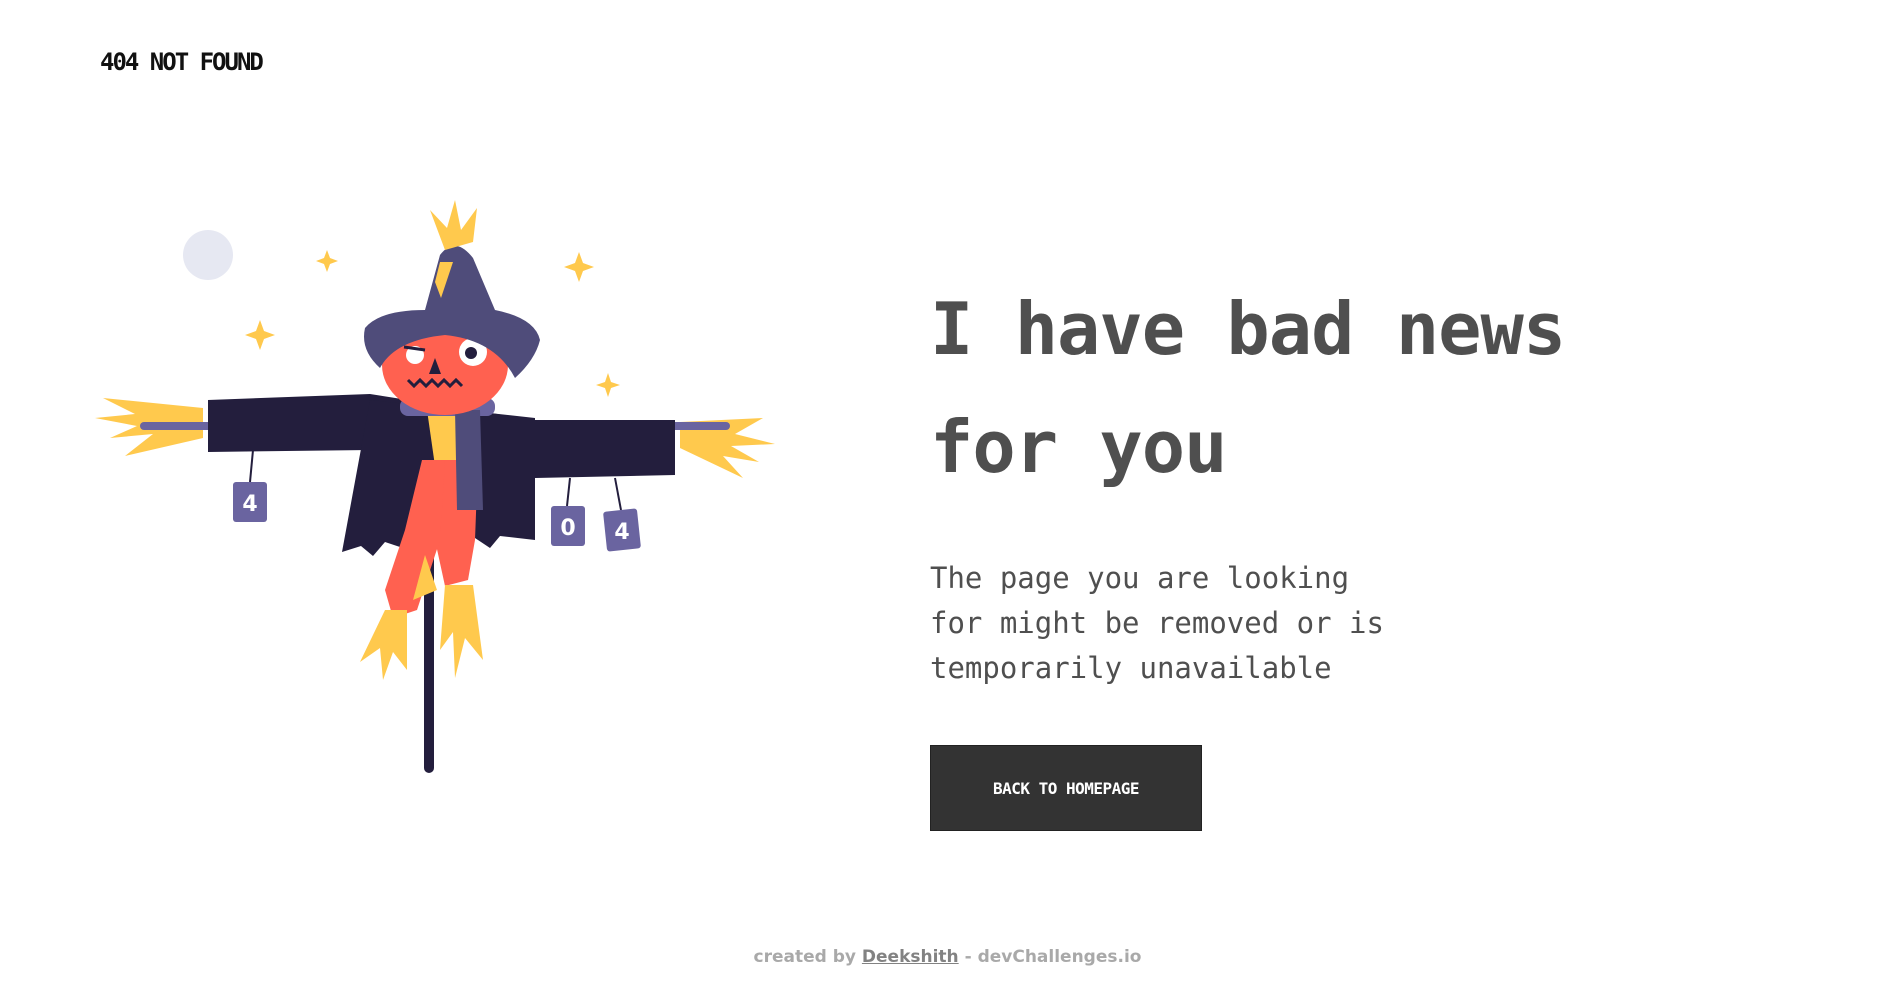 The image size is (1895, 993). What do you see at coordinates (910, 957) in the screenshot?
I see `author-link: Deekshith` at bounding box center [910, 957].